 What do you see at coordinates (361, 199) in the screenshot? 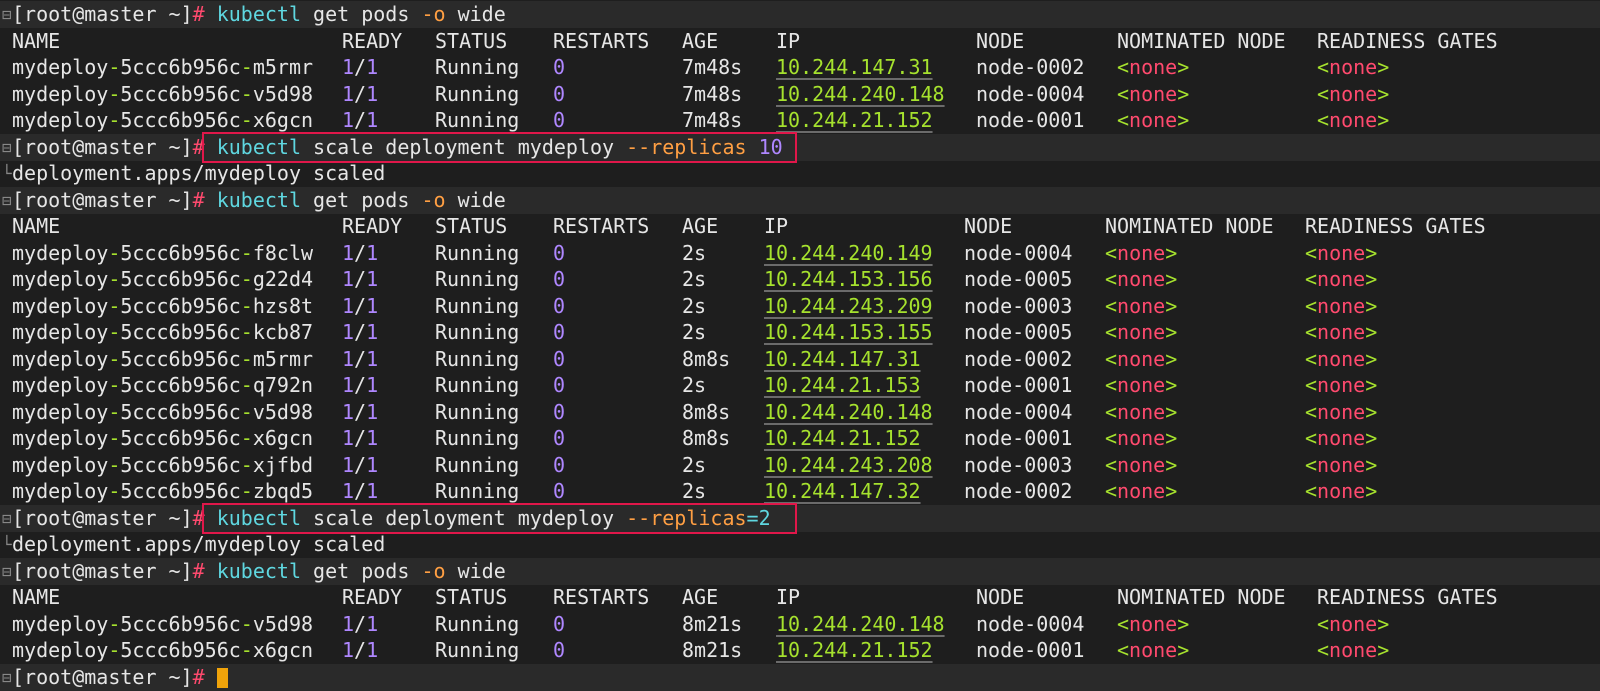
I see `command-args: get pods` at bounding box center [361, 199].